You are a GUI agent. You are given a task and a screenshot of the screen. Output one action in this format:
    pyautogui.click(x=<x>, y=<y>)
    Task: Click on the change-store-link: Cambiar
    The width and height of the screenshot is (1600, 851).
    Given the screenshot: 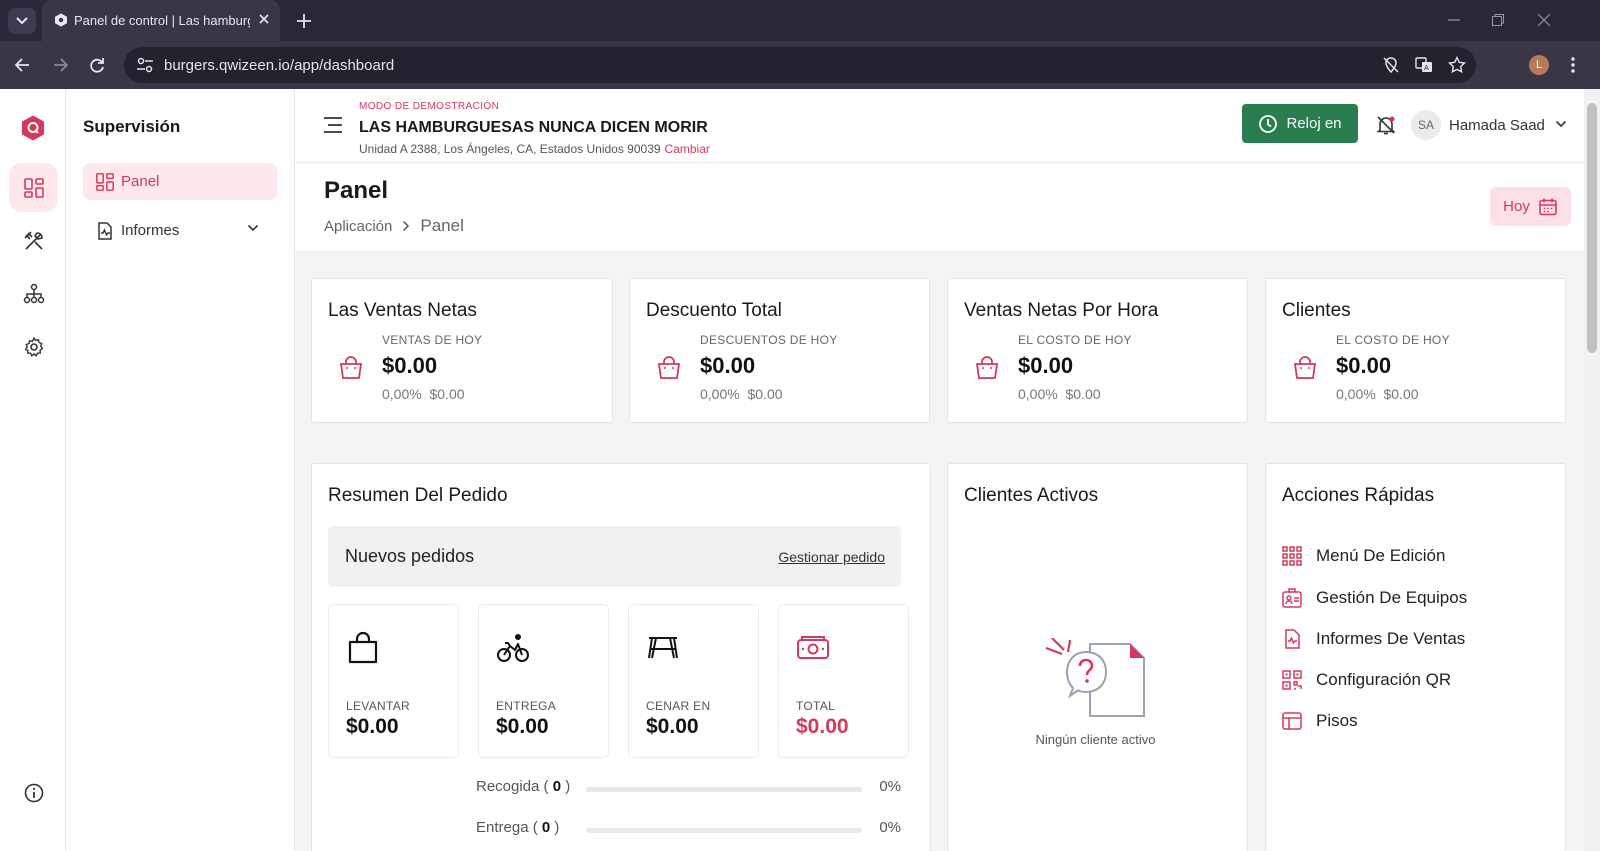 What is the action you would take?
    pyautogui.click(x=687, y=149)
    